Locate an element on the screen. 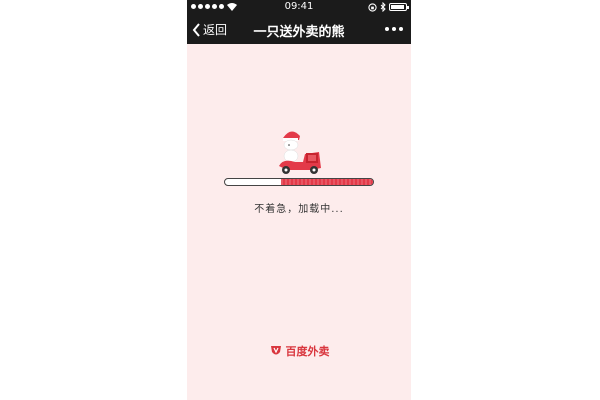 Image resolution: width=600 pixels, height=400 pixels. navigation-bar: 返回 一只送外卖的熊 is located at coordinates (299, 29).